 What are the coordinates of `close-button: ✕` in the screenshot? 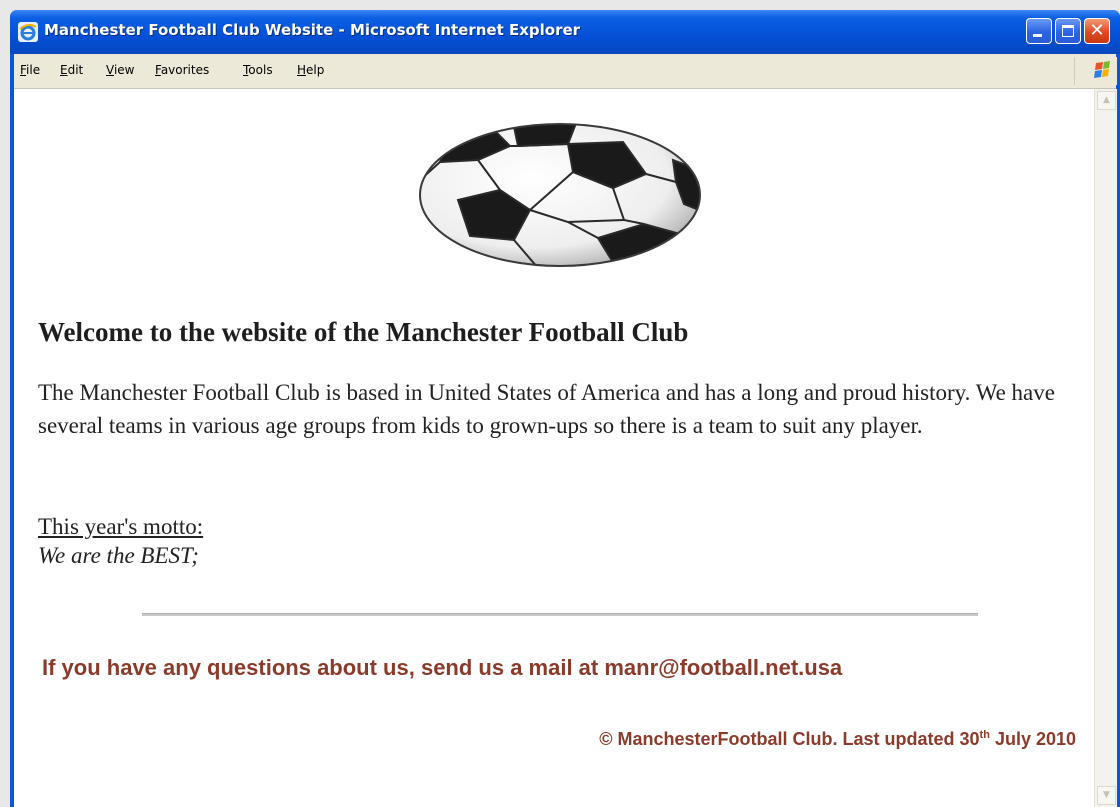 It's located at (1097, 31).